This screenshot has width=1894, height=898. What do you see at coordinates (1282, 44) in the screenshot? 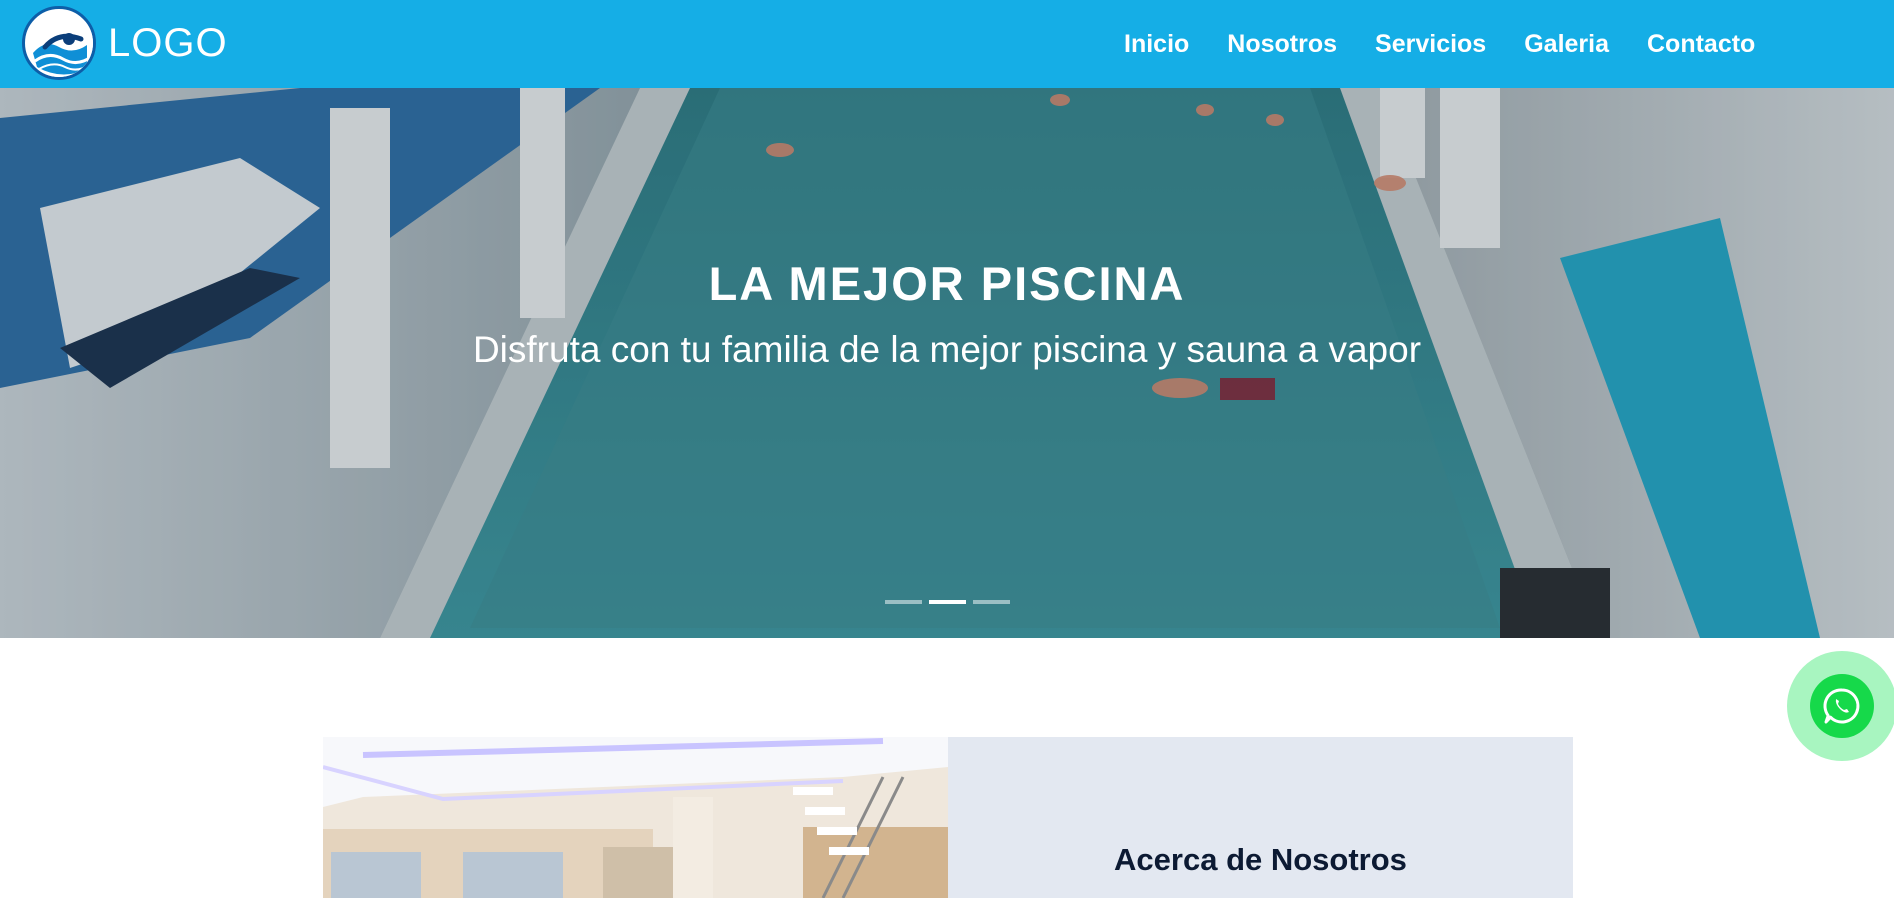
I see `nav-item-nosotros: Nosotros` at bounding box center [1282, 44].